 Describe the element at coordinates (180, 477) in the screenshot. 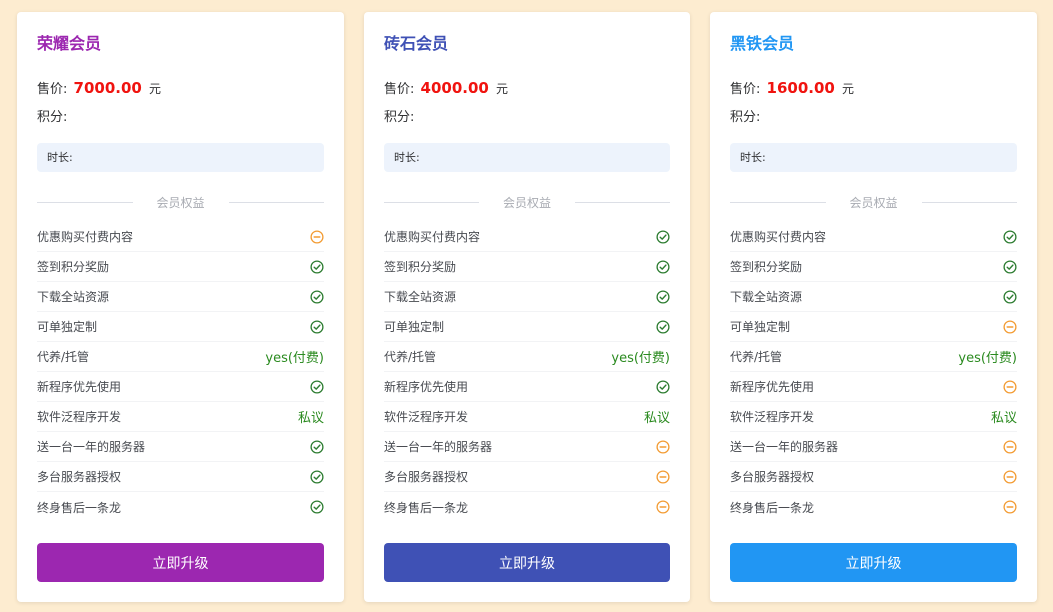

I see `benefit-row: 多台服务器授权` at that location.